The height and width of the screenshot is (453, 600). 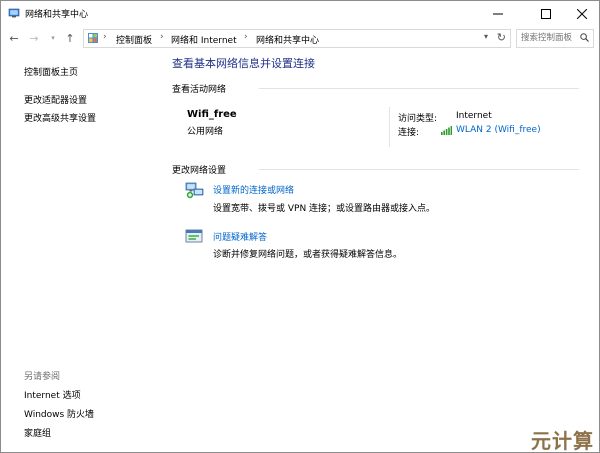 I want to click on arrow-left-icon: ←, so click(x=14, y=38).